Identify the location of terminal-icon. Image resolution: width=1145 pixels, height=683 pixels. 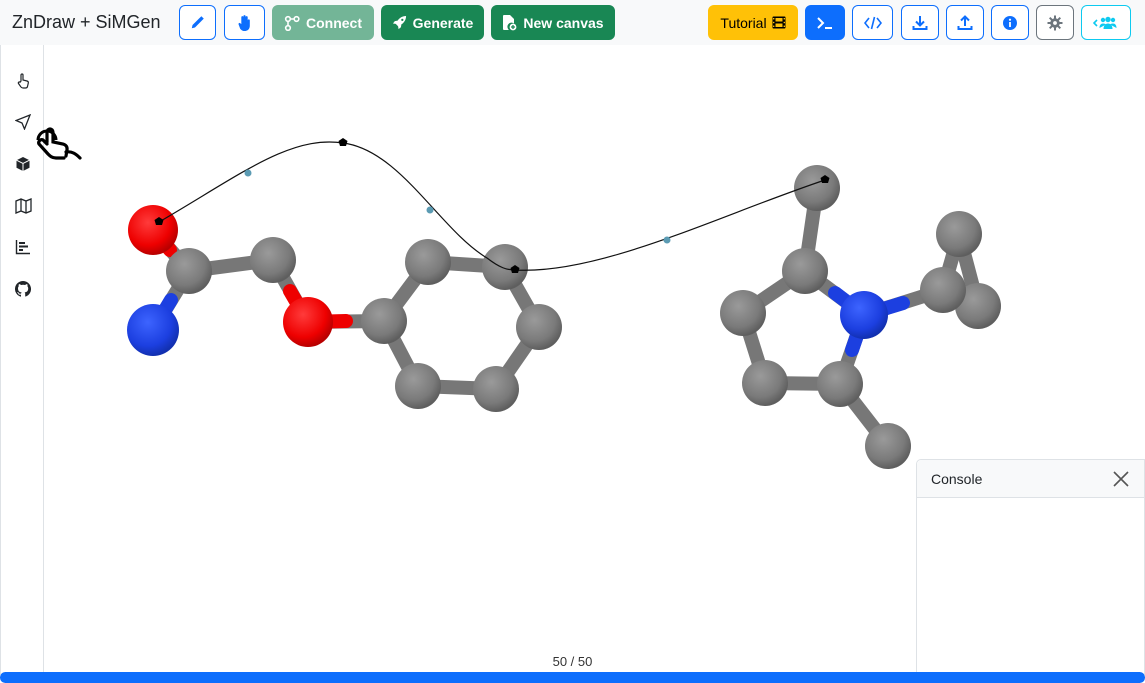
(825, 23).